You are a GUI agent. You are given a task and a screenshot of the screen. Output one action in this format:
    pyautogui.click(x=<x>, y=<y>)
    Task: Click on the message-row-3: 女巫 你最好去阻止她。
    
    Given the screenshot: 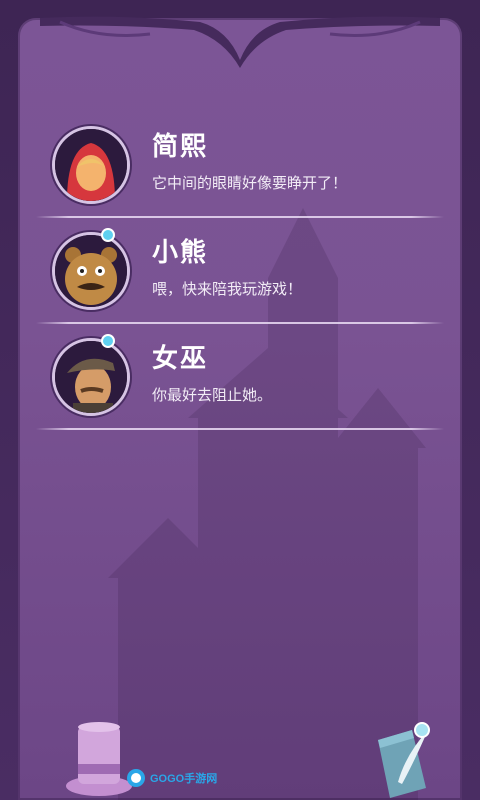 What is the action you would take?
    pyautogui.click(x=240, y=377)
    